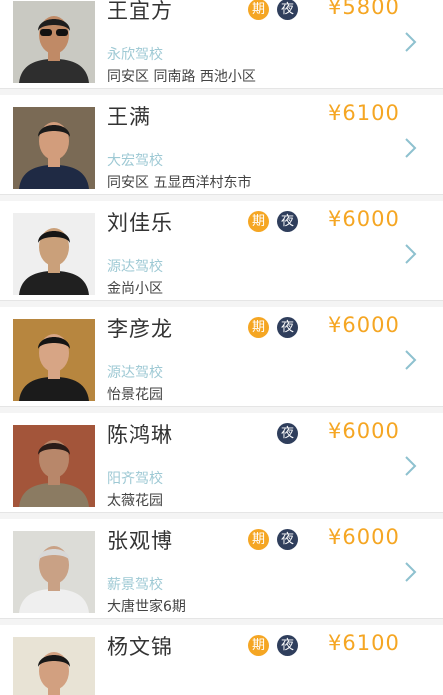 The width and height of the screenshot is (443, 695). Describe the element at coordinates (135, 289) in the screenshot. I see `address: 金尚小区` at that location.